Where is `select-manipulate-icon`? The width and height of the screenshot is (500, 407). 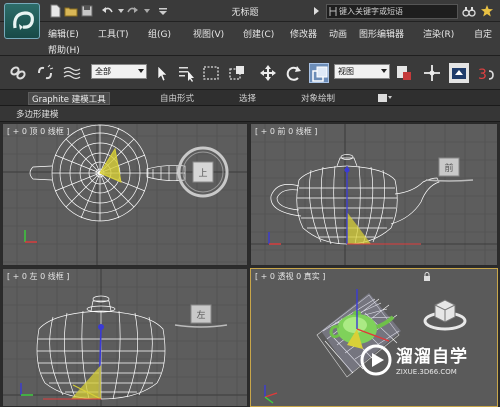
select-manipulate-icon is located at coordinates (432, 73).